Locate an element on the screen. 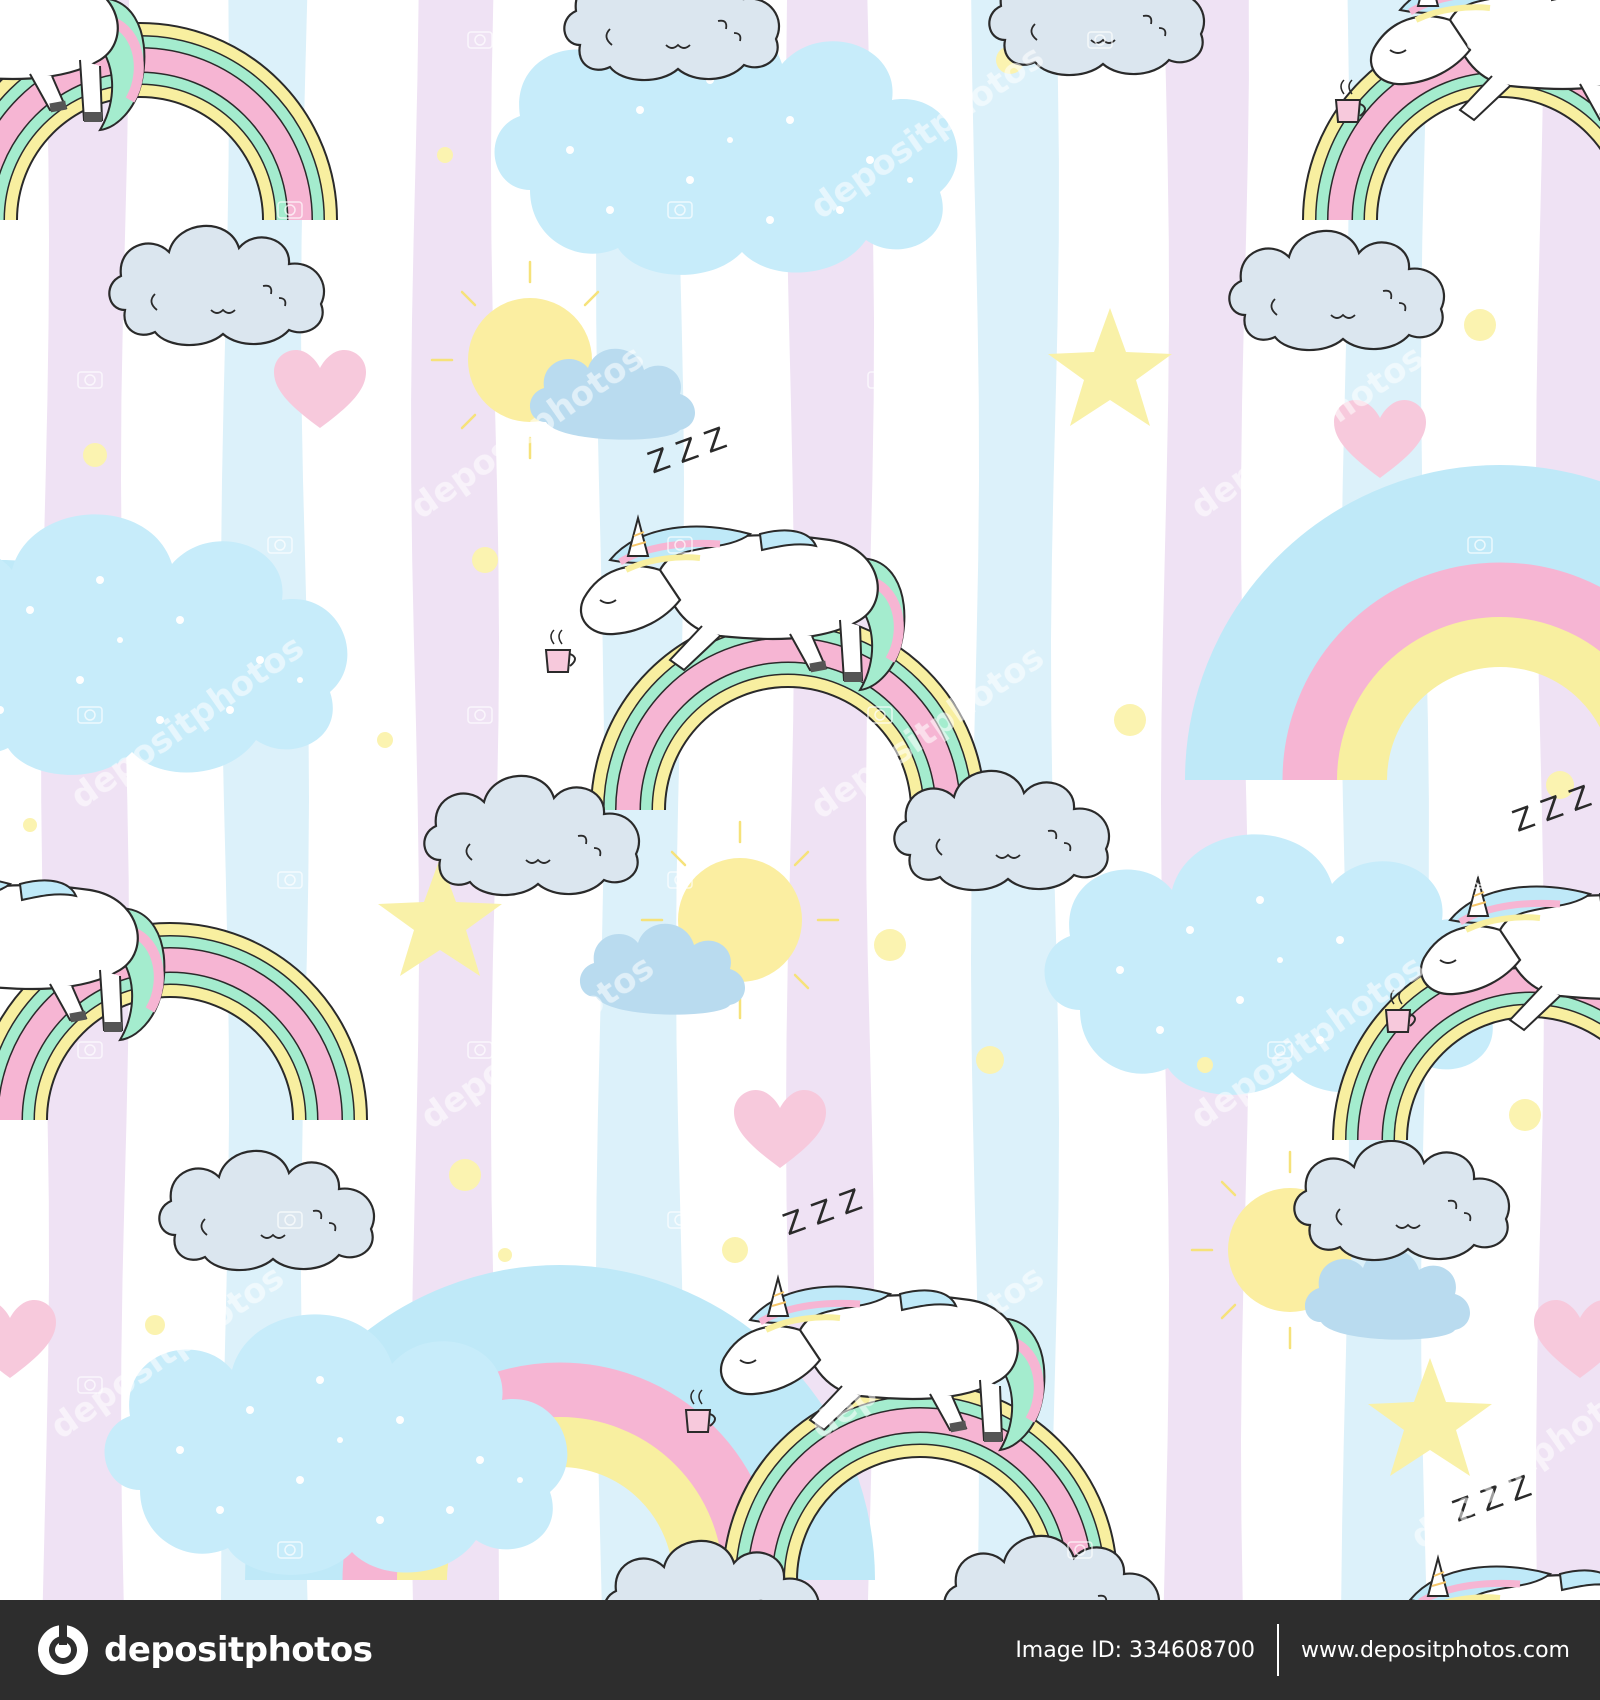  footer-divider is located at coordinates (1278, 1650).